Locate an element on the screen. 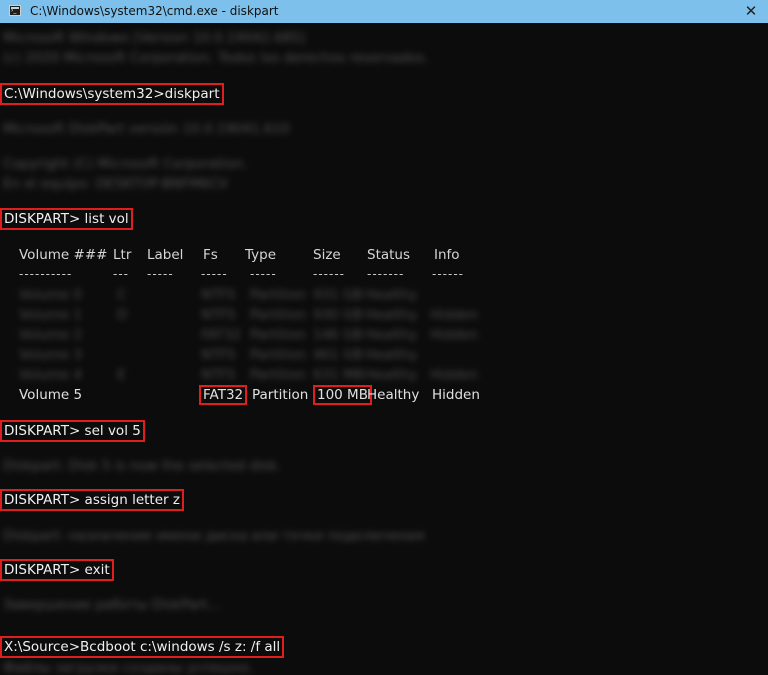  col-header-status: Status is located at coordinates (389, 255).